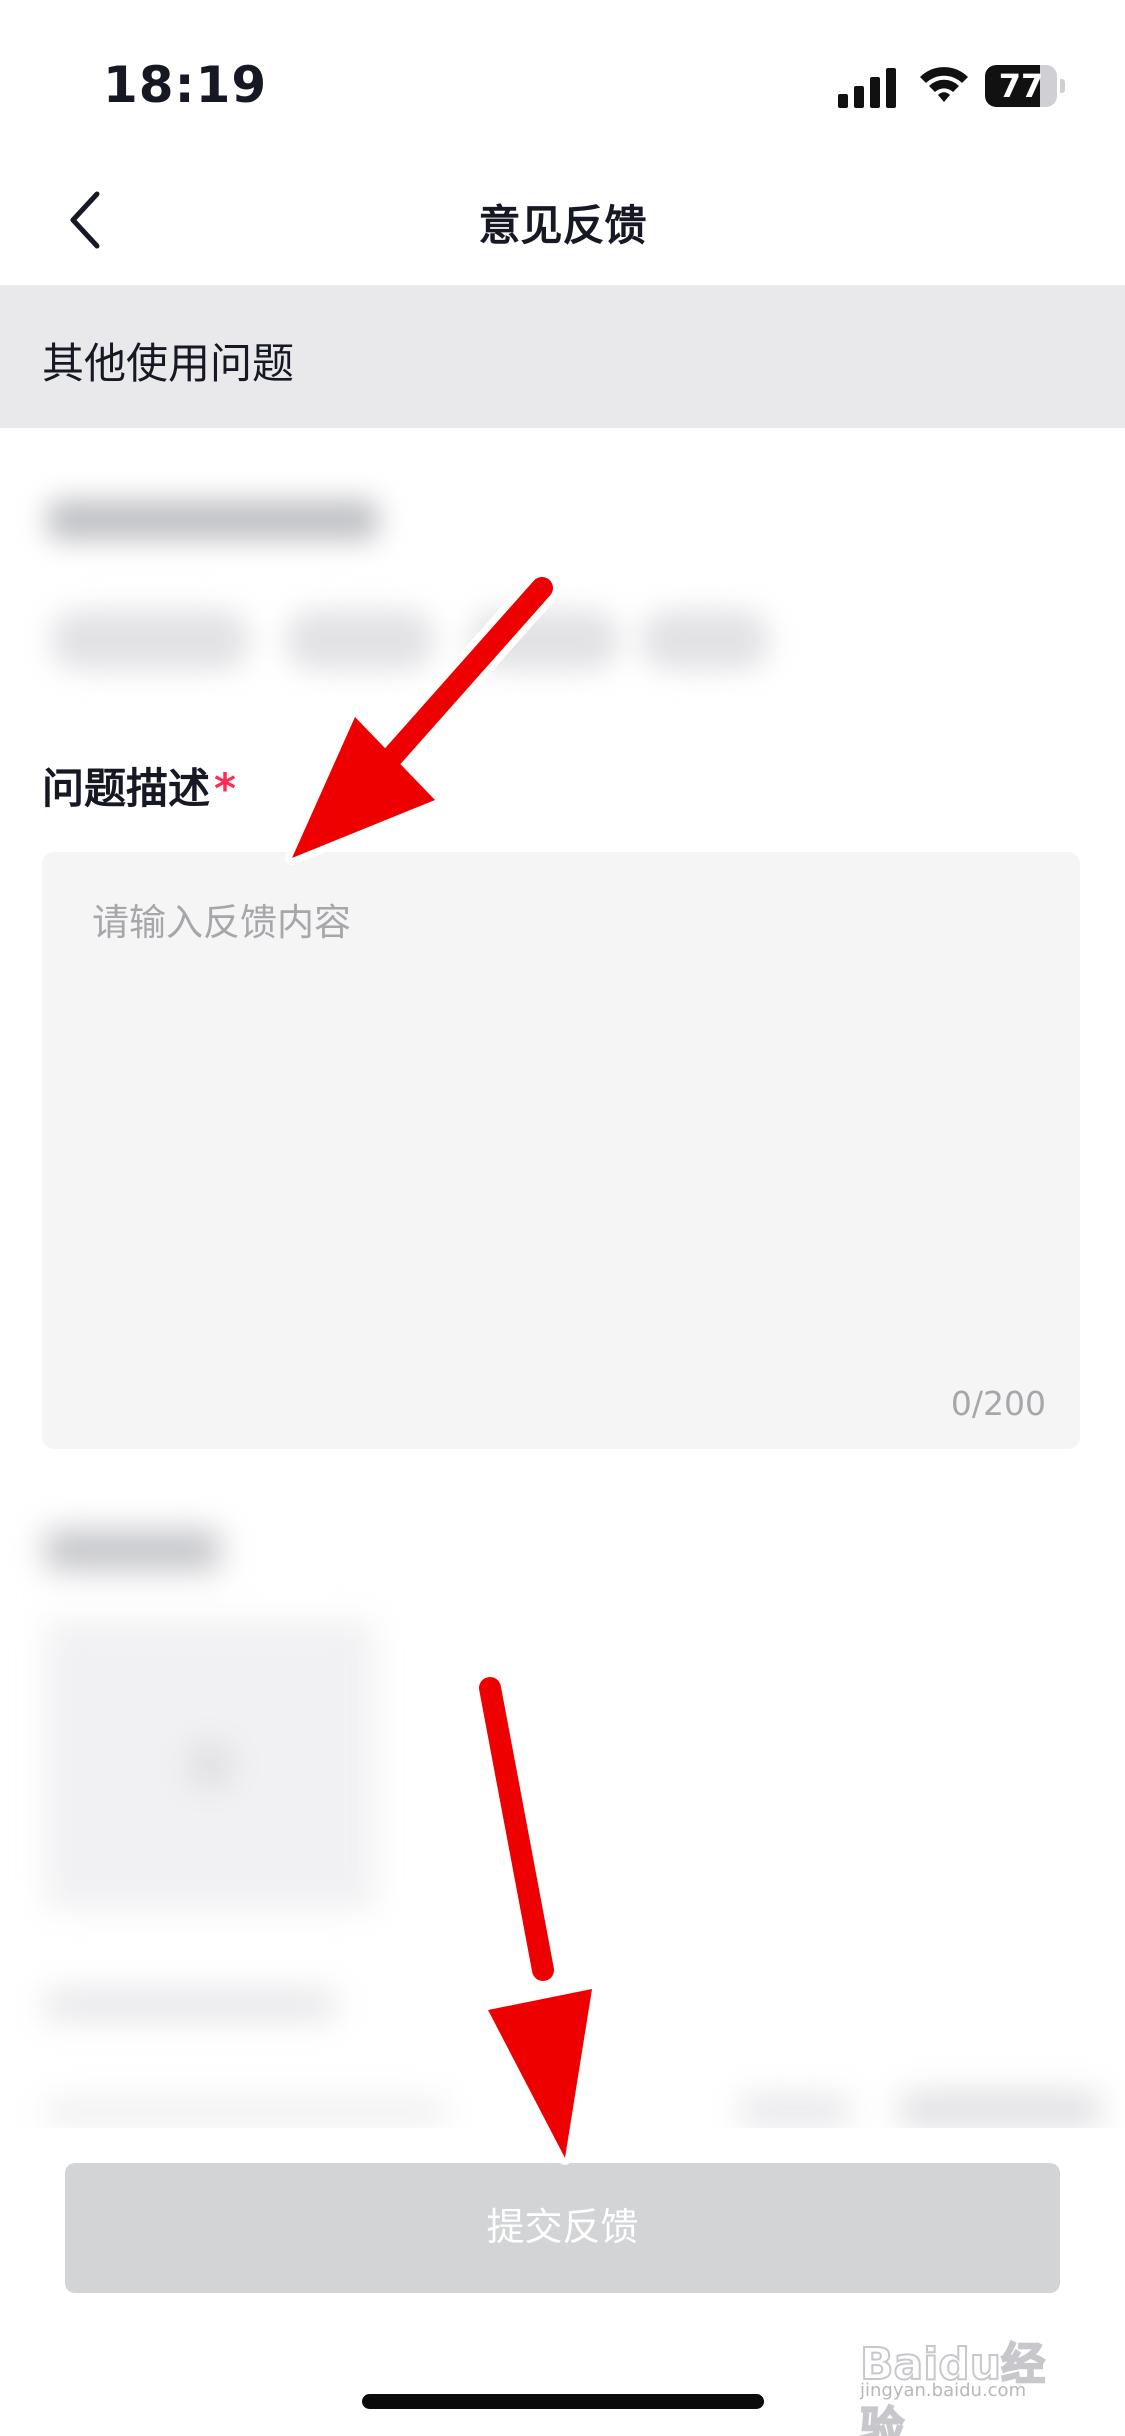 The width and height of the screenshot is (1125, 2436). Describe the element at coordinates (190, 2005) in the screenshot. I see `blurred-hint` at that location.